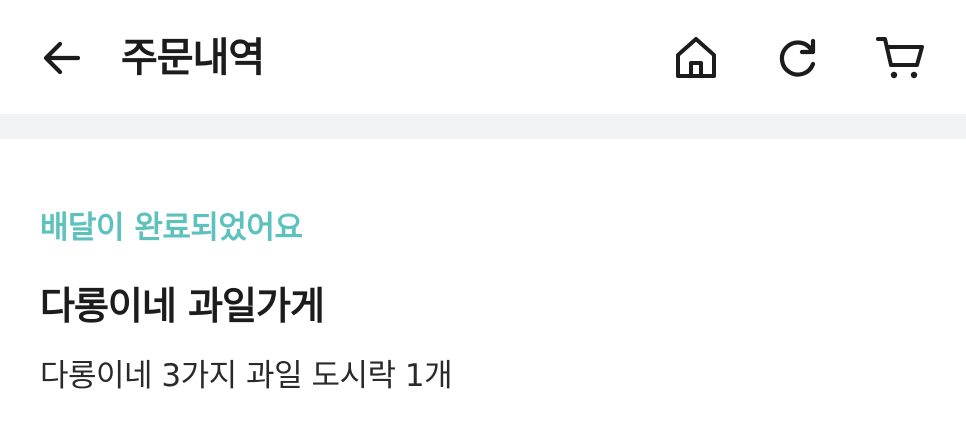  I want to click on back-button, so click(62, 58).